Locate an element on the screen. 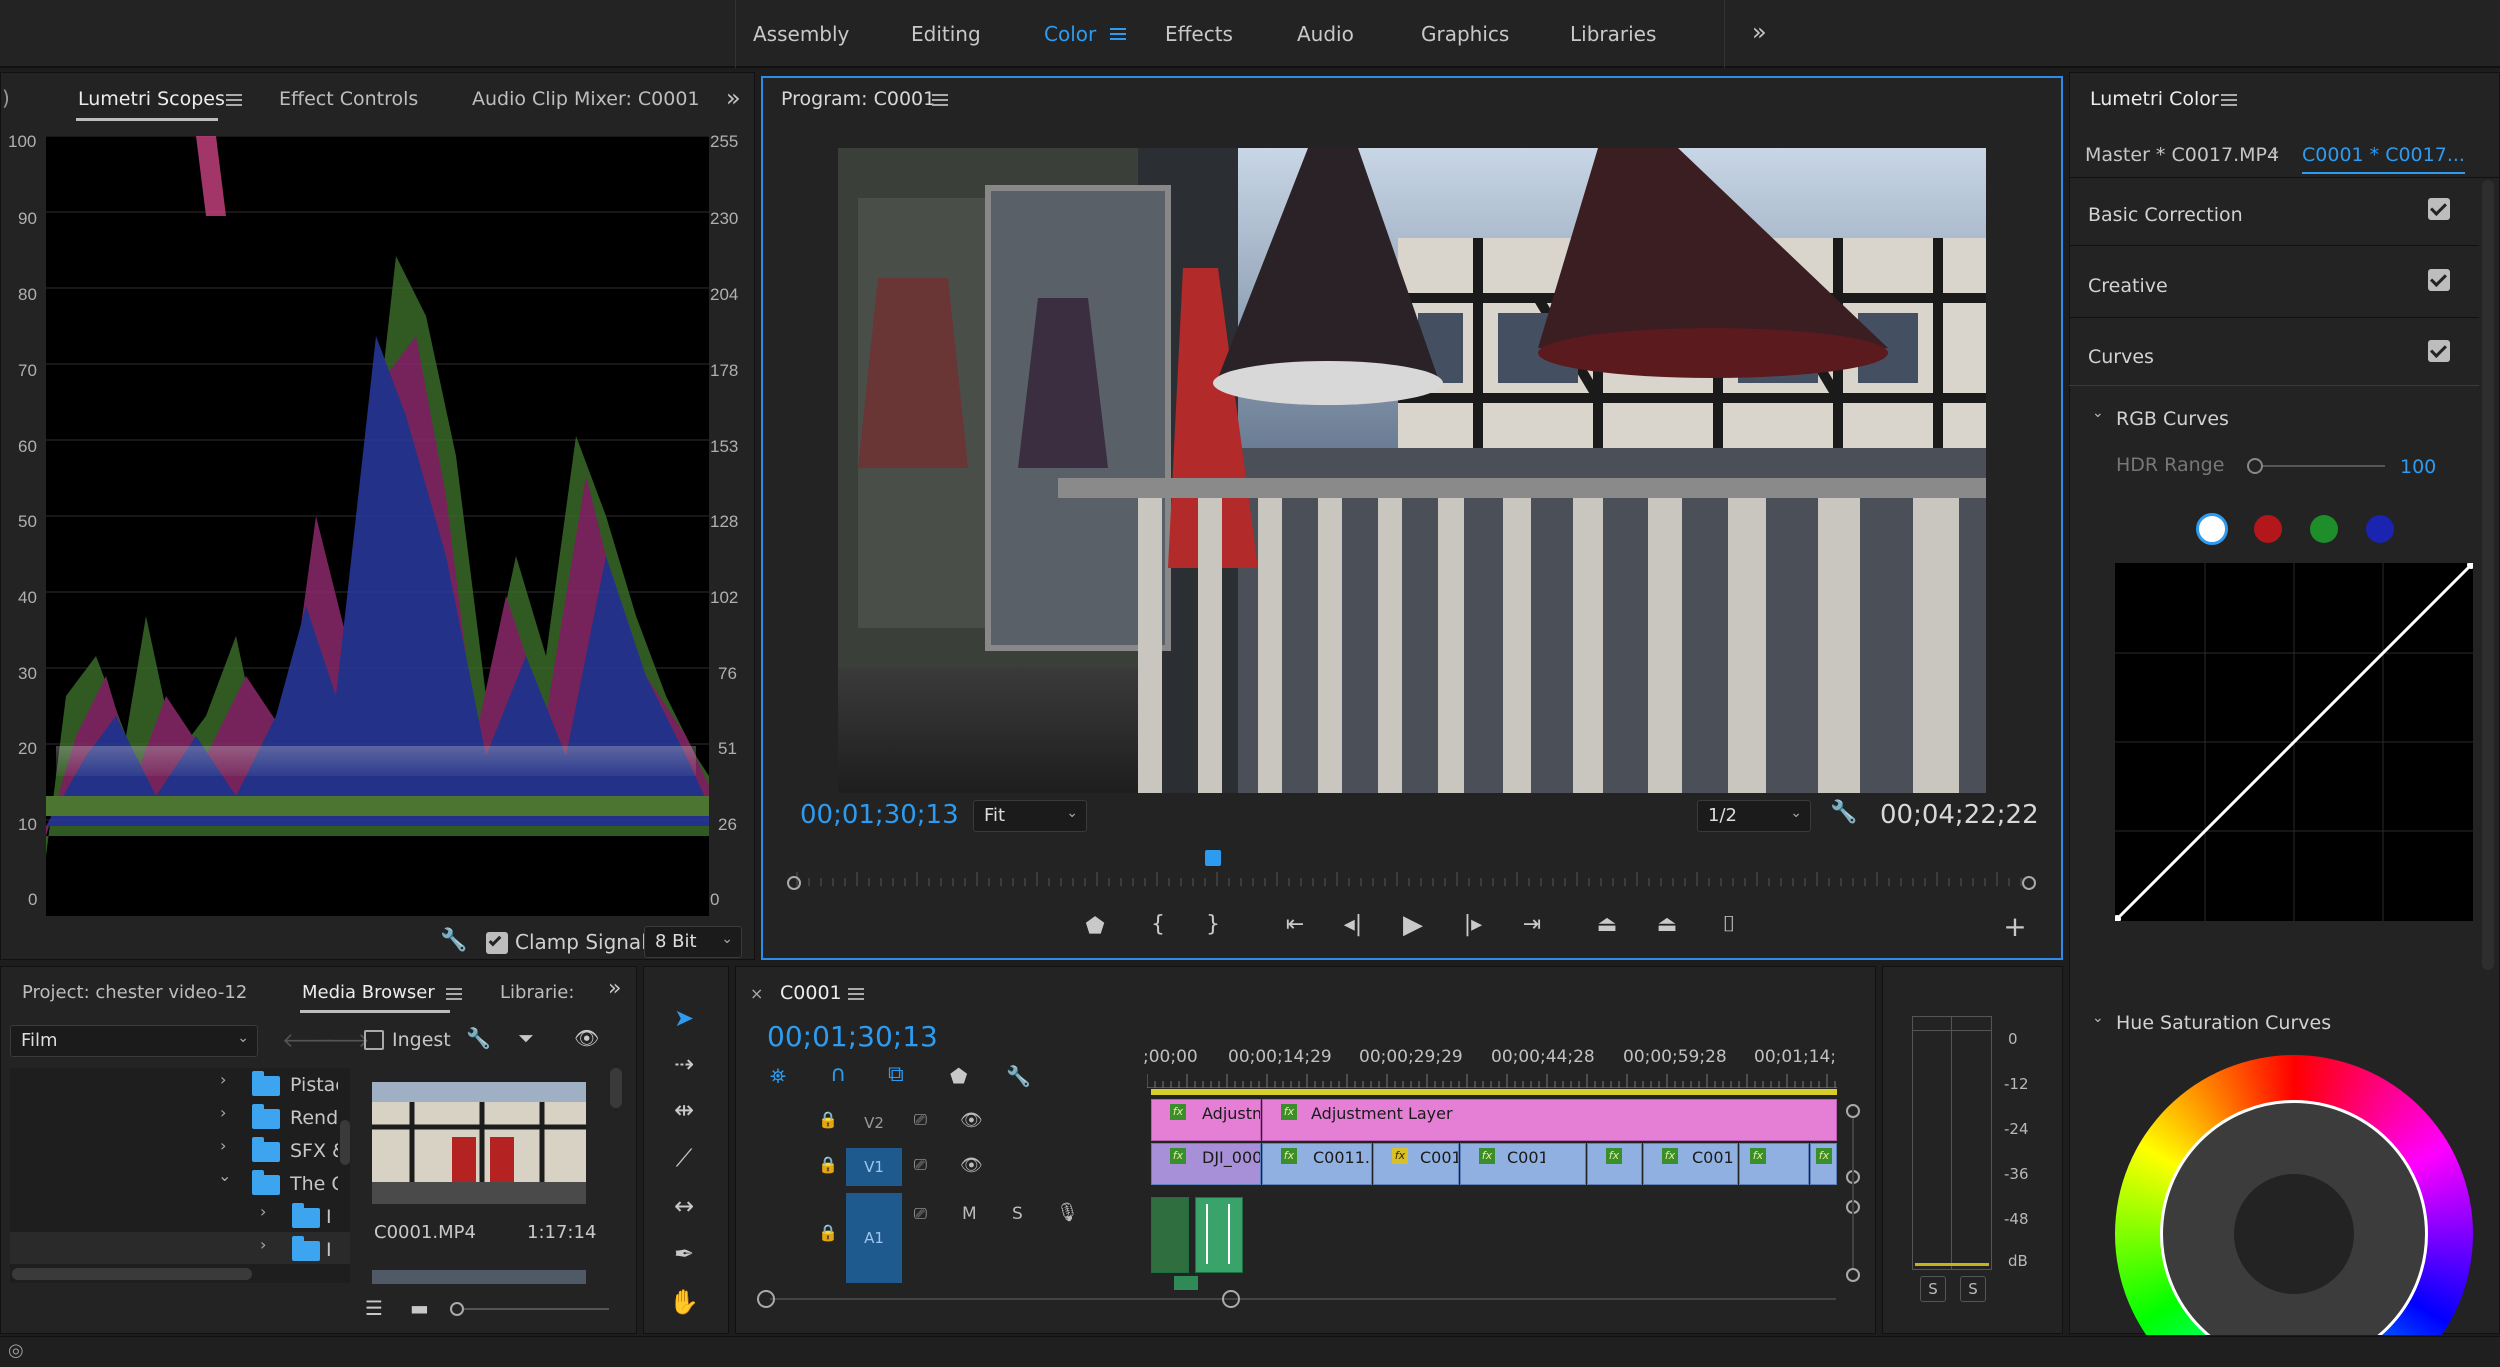 Image resolution: width=2500 pixels, height=1367 pixels. hue-saturation-curves-label: Hue Saturation Curves is located at coordinates (2223, 1023).